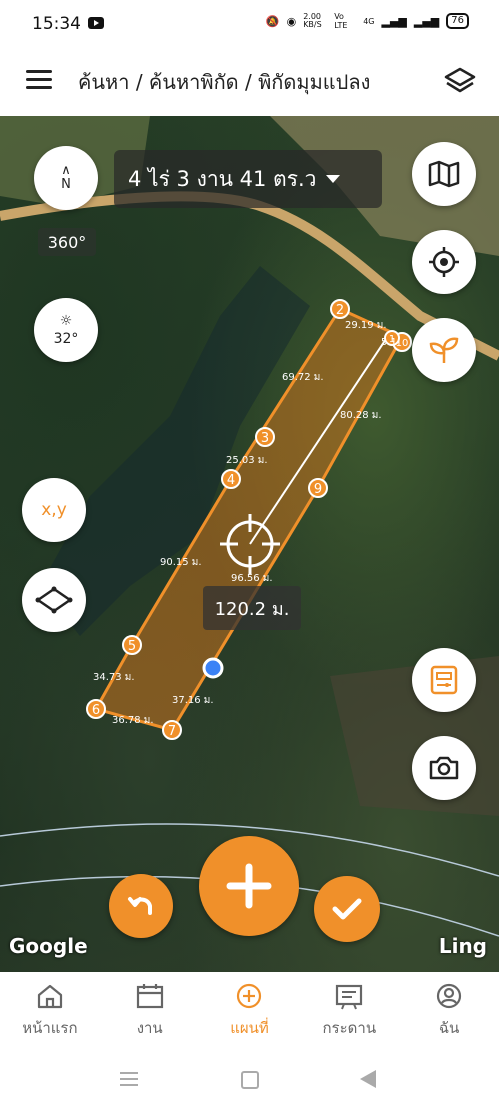 This screenshot has height=1110, width=499. I want to click on vertex-6: 6, so click(96, 709).